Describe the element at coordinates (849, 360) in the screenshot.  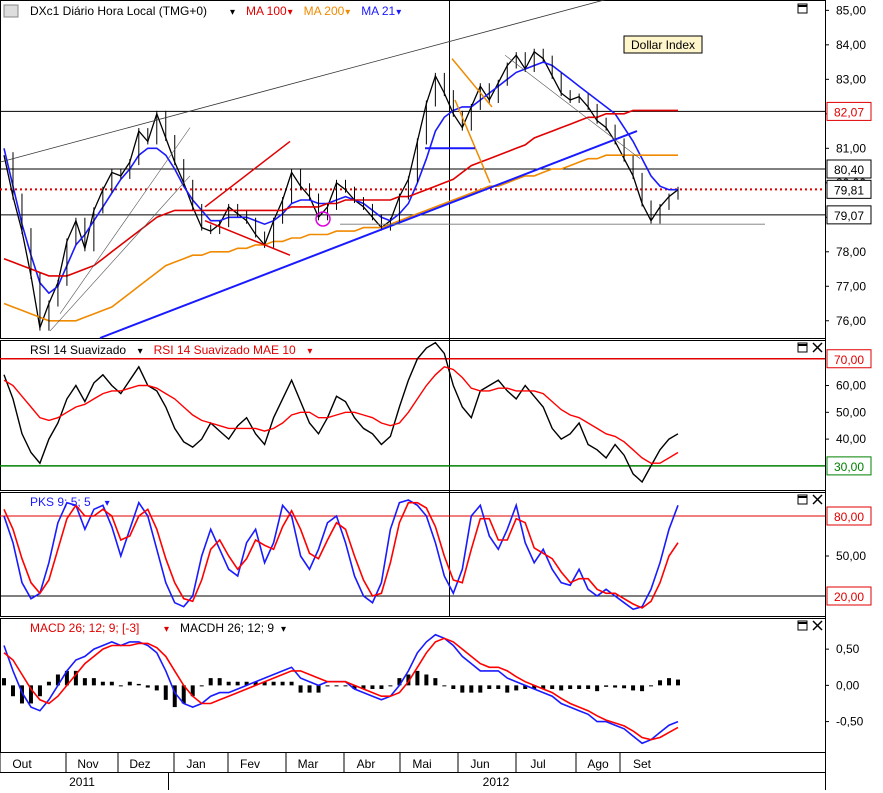
I see `rsi-level-label: 70,00` at that location.